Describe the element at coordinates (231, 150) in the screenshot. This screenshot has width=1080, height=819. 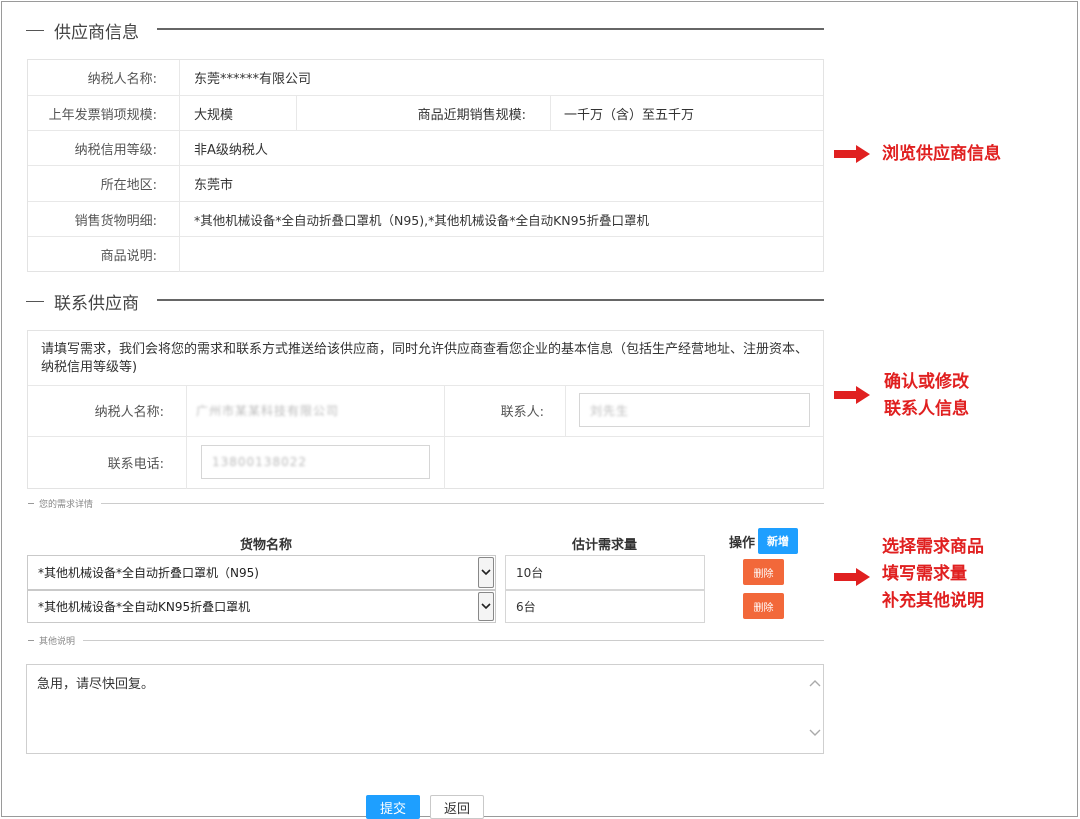
I see `credit-level-value: 非A级纳税人` at that location.